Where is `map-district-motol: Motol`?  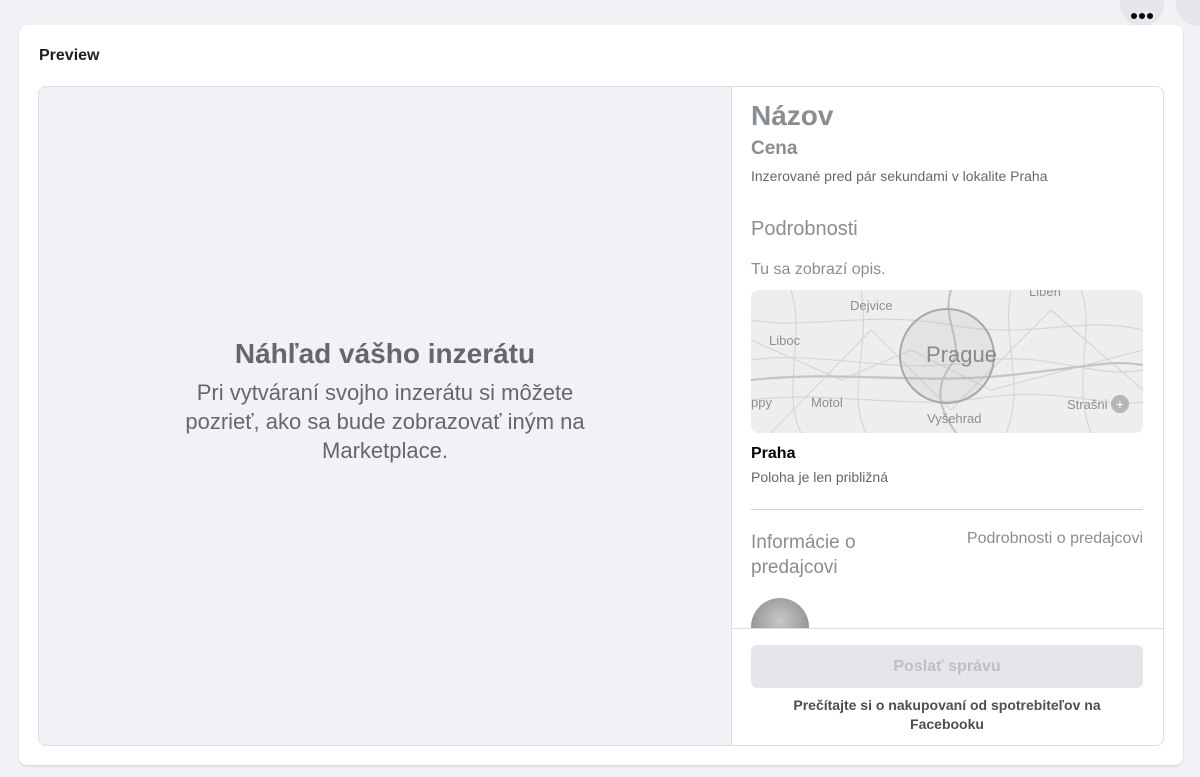
map-district-motol: Motol is located at coordinates (827, 402).